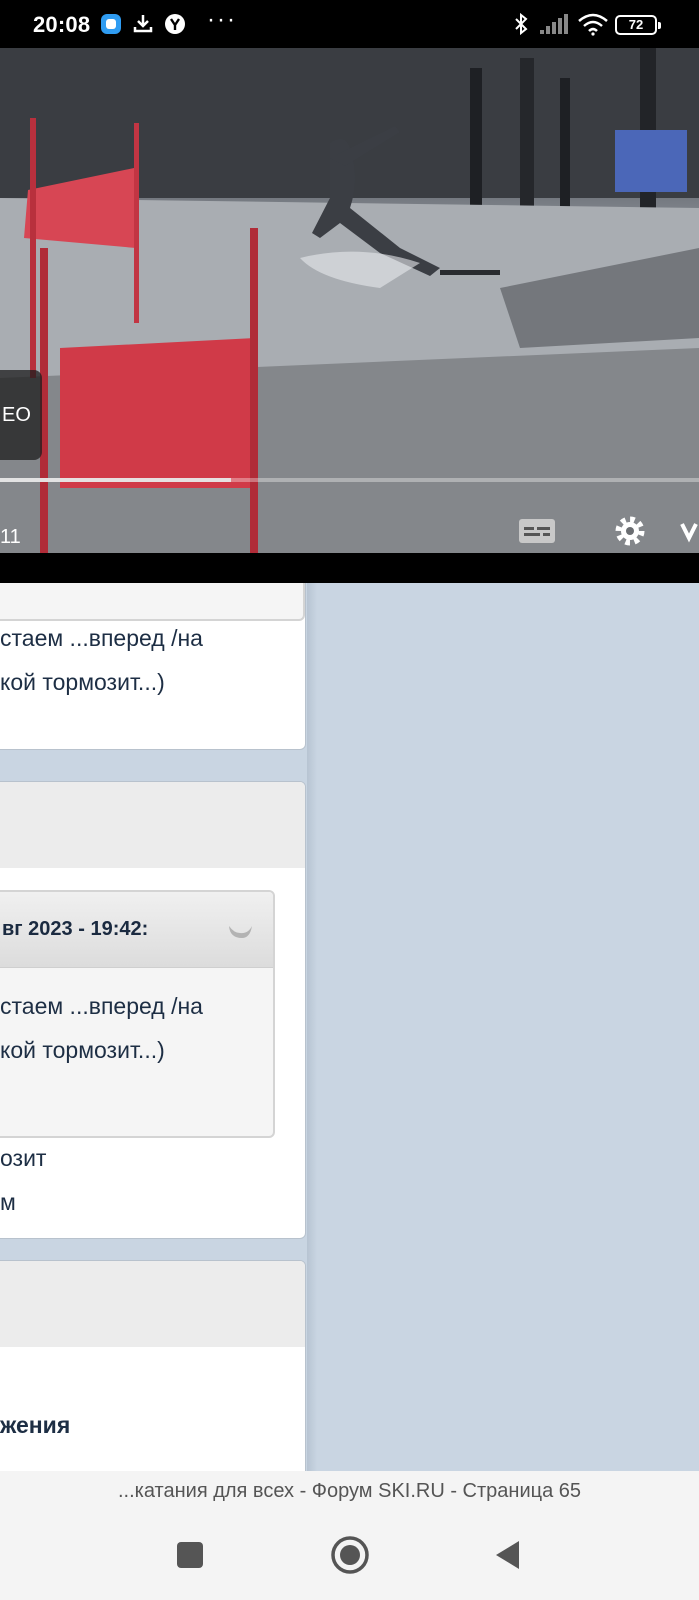  What do you see at coordinates (349, 568) in the screenshot?
I see `video-bottom-bar` at bounding box center [349, 568].